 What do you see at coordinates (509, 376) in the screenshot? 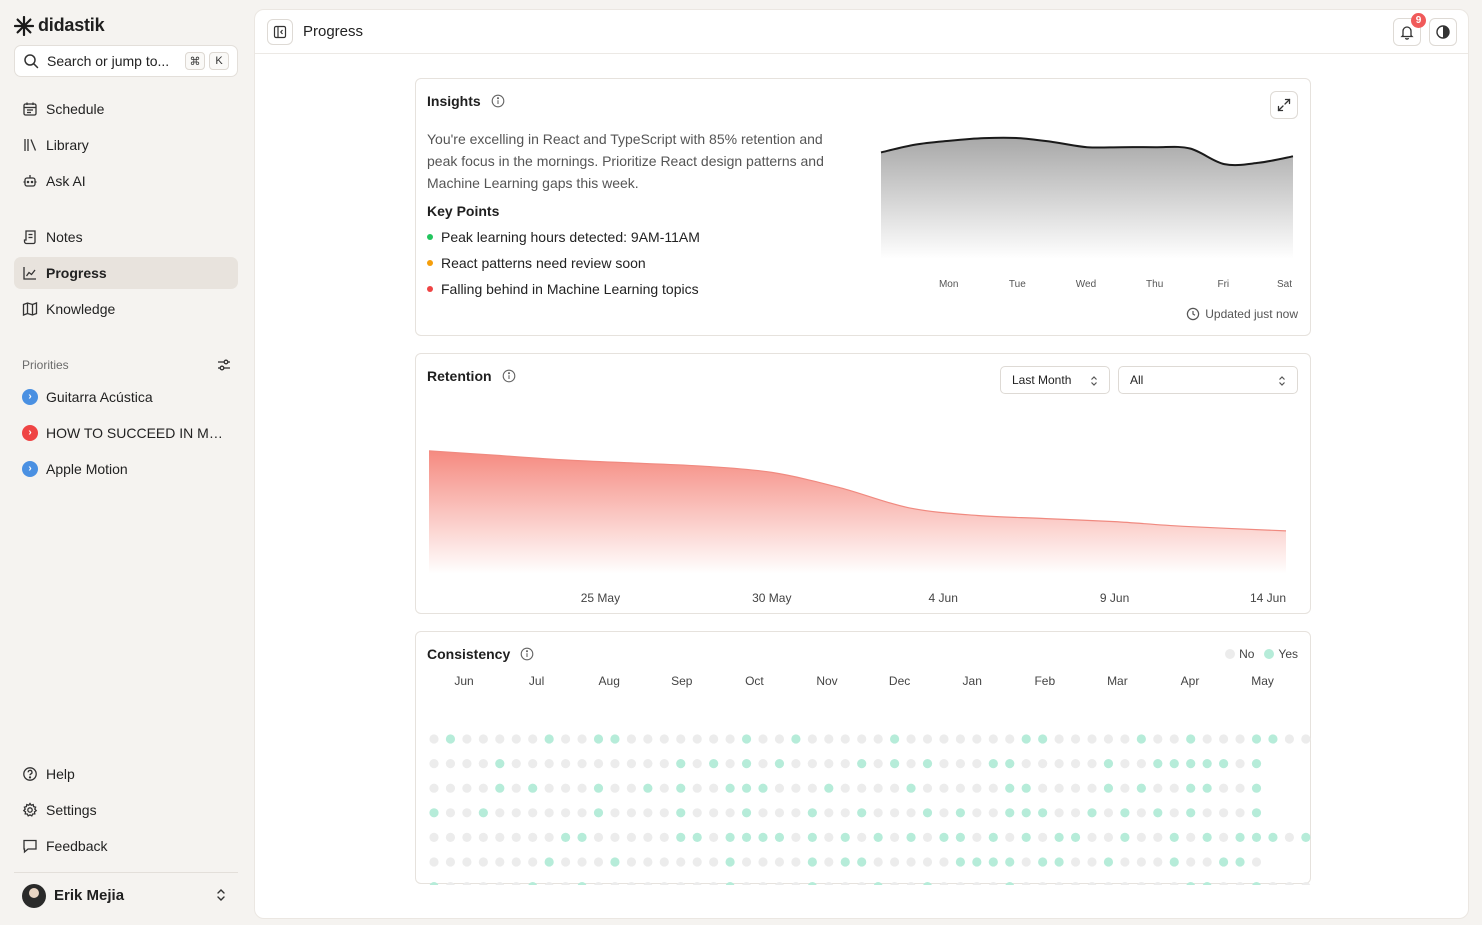
I see `info-icon` at bounding box center [509, 376].